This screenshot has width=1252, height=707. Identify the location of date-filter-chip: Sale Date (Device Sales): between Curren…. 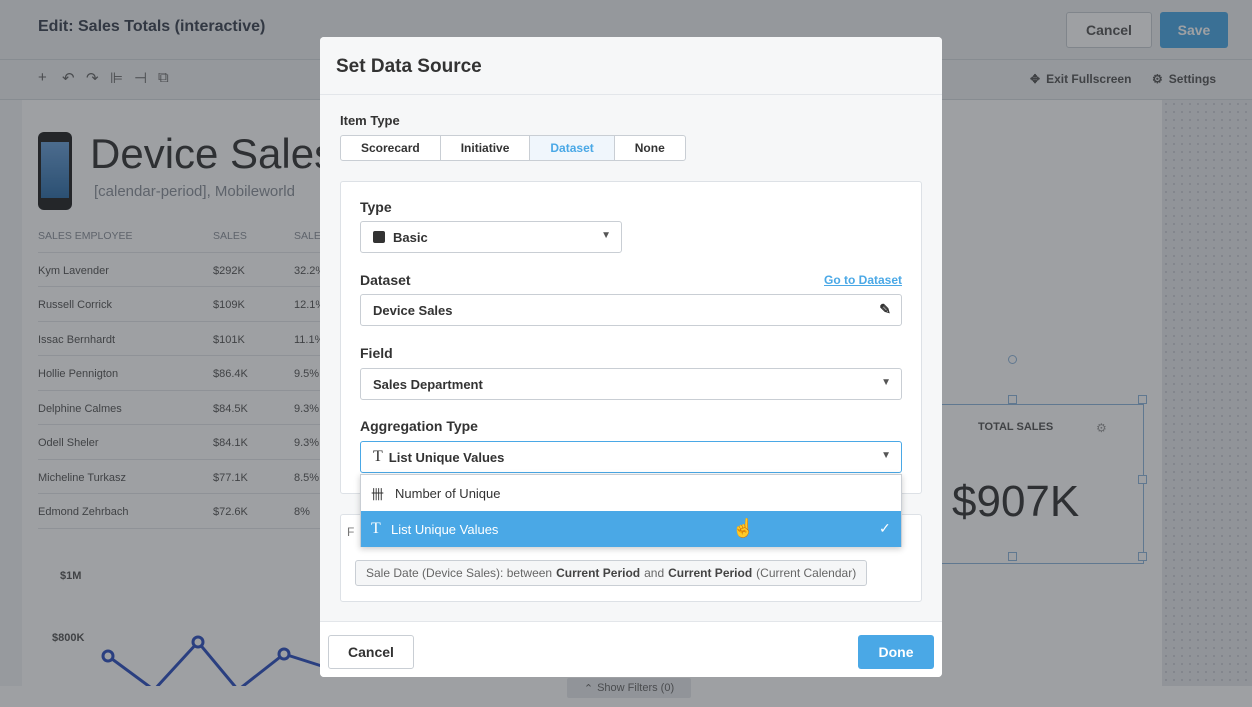
(611, 573).